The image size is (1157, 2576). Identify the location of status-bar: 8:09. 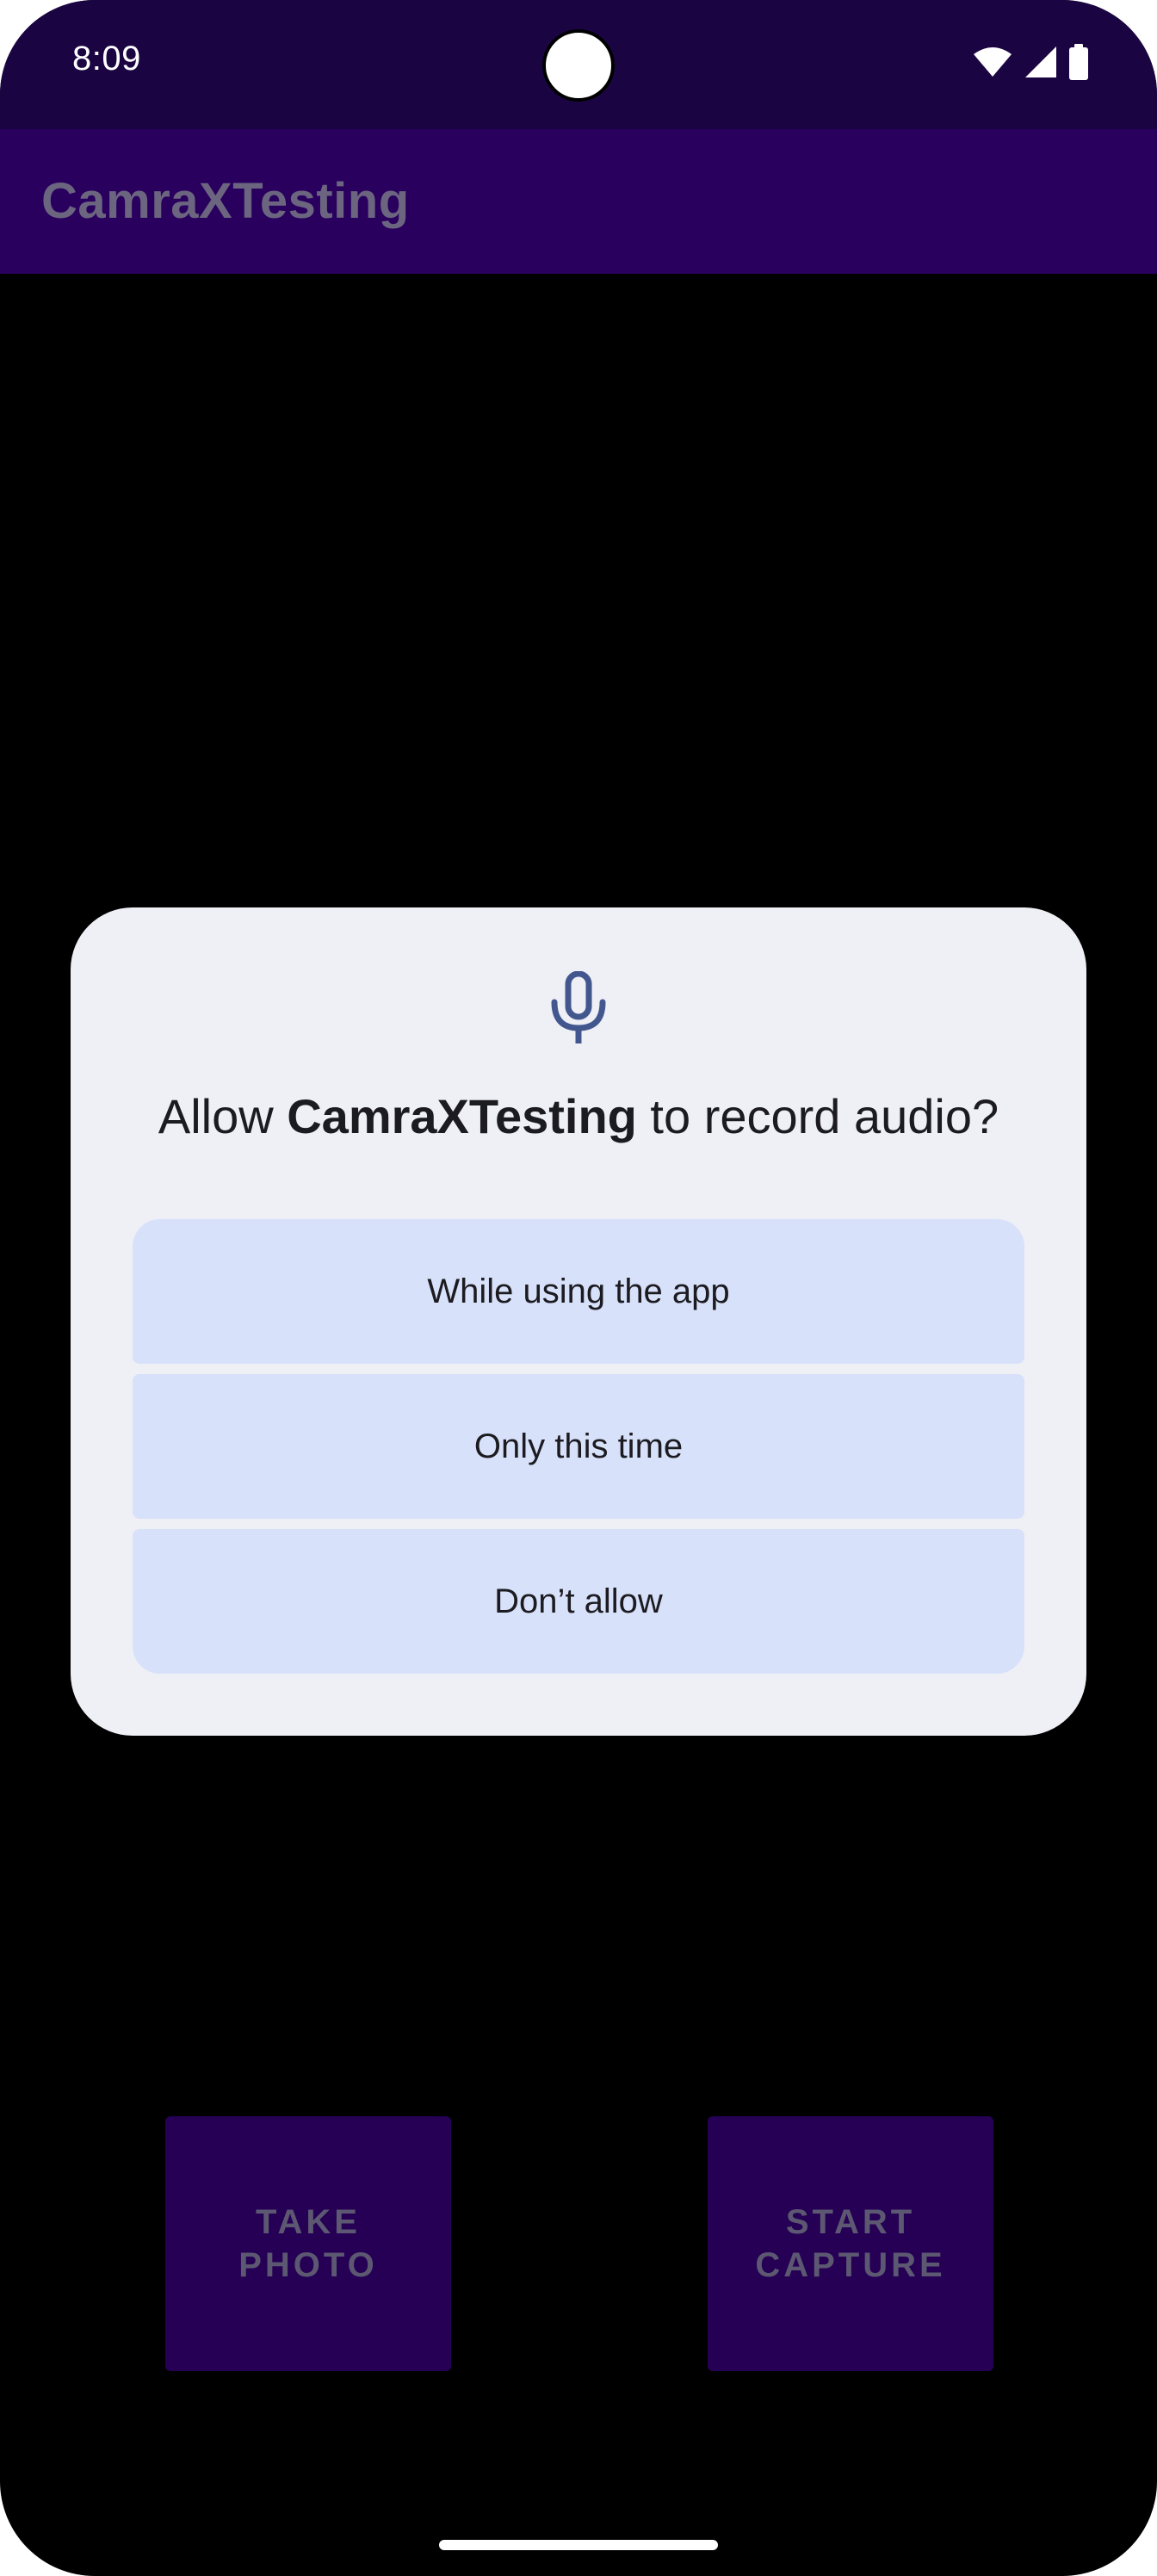
(579, 64).